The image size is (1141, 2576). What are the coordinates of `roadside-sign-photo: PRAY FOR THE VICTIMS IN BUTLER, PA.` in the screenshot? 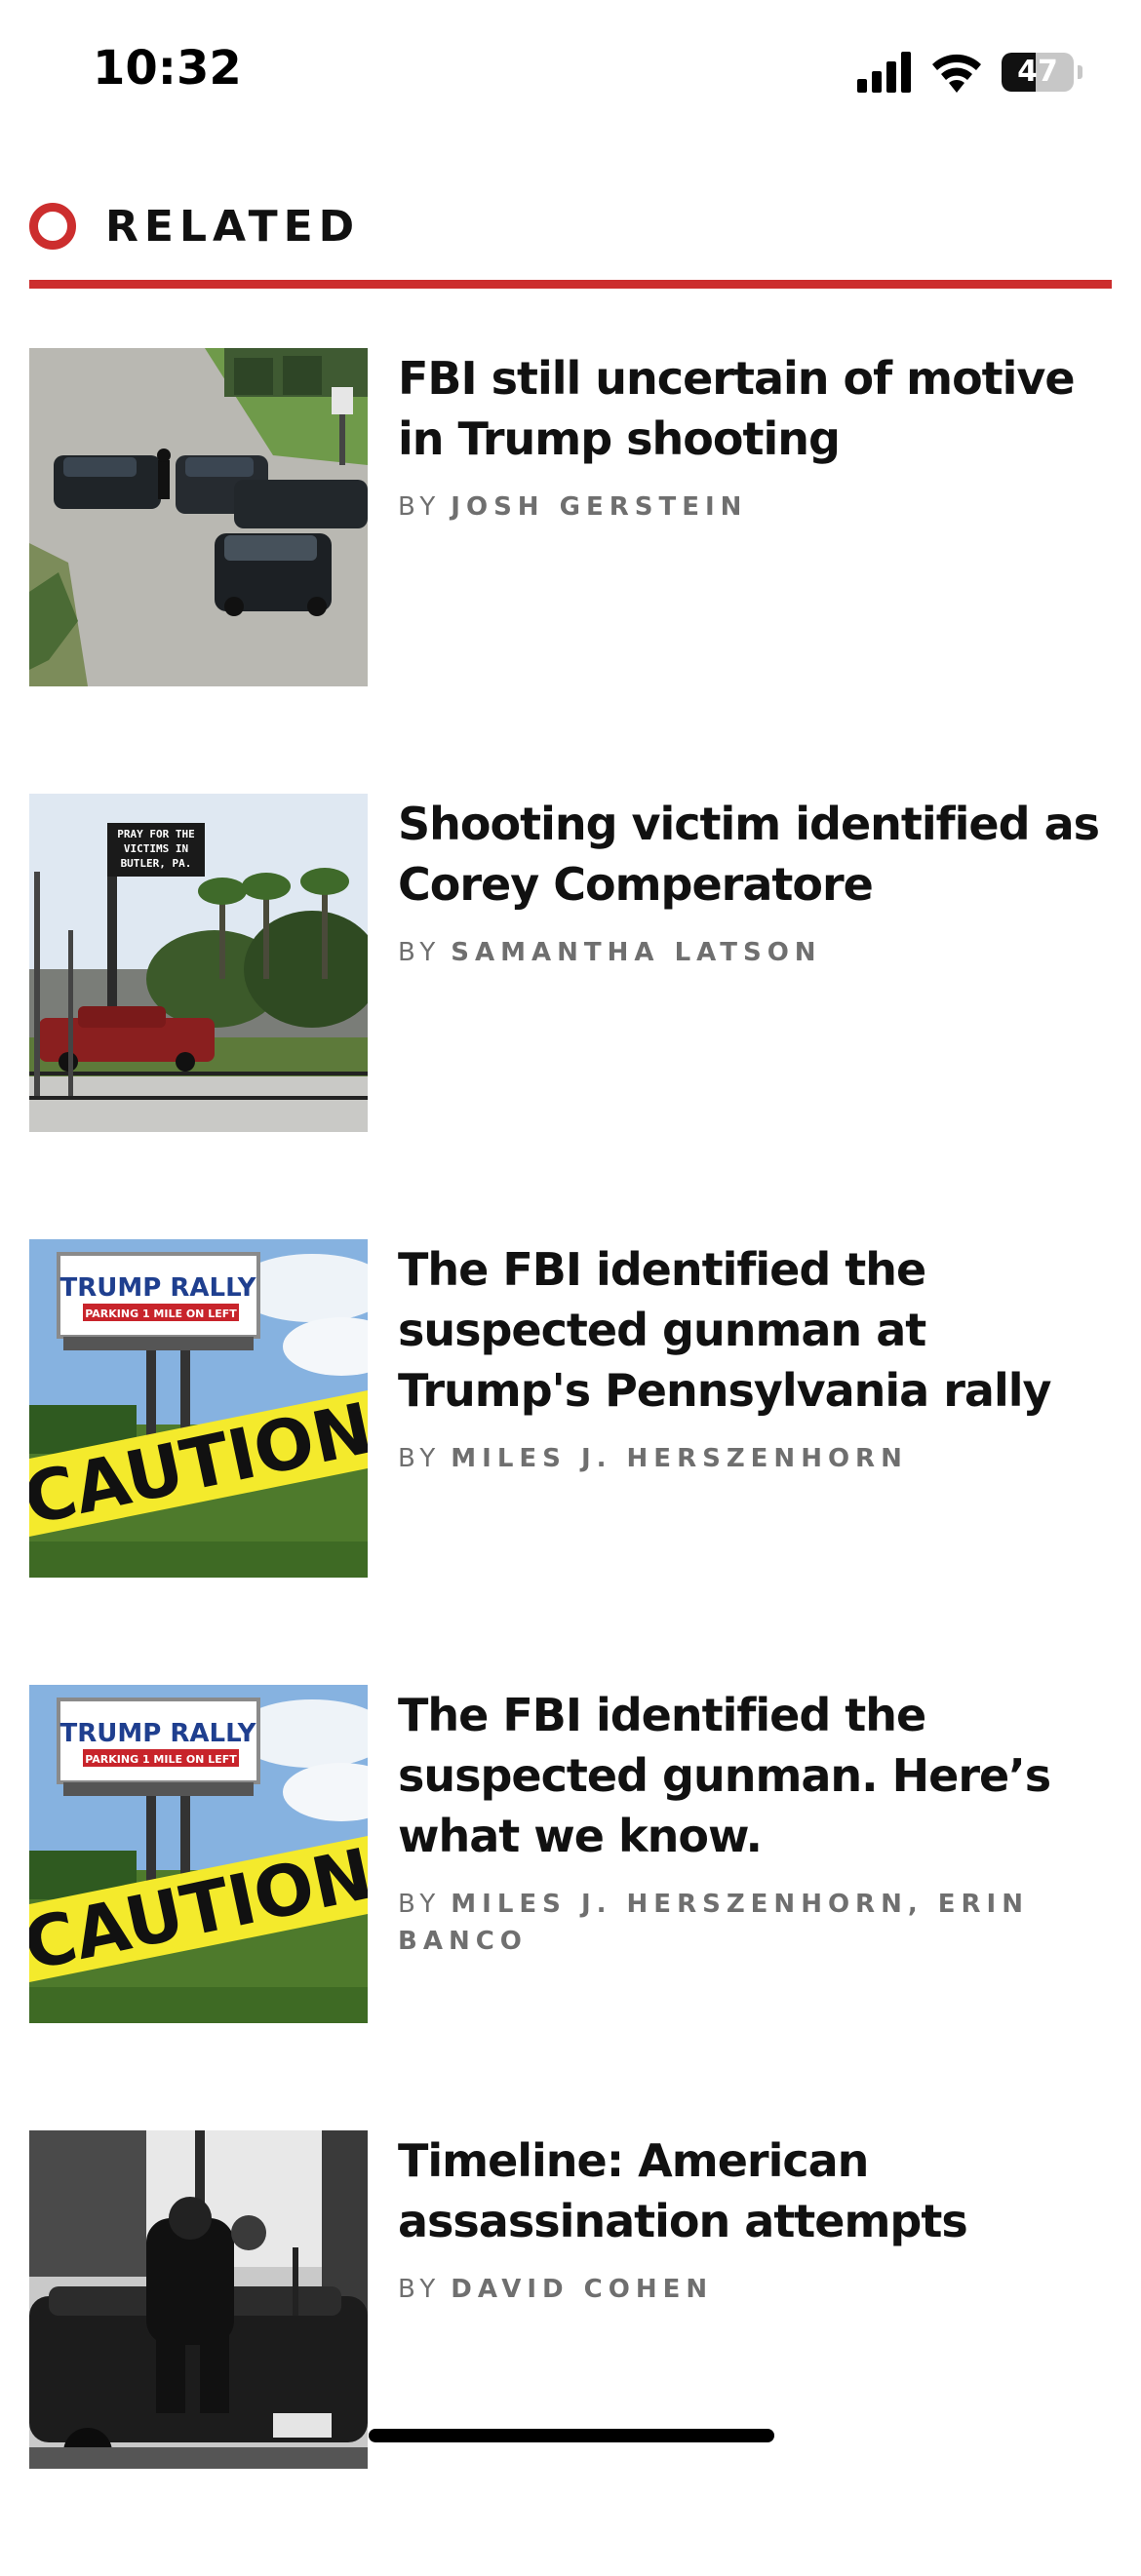 It's located at (198, 963).